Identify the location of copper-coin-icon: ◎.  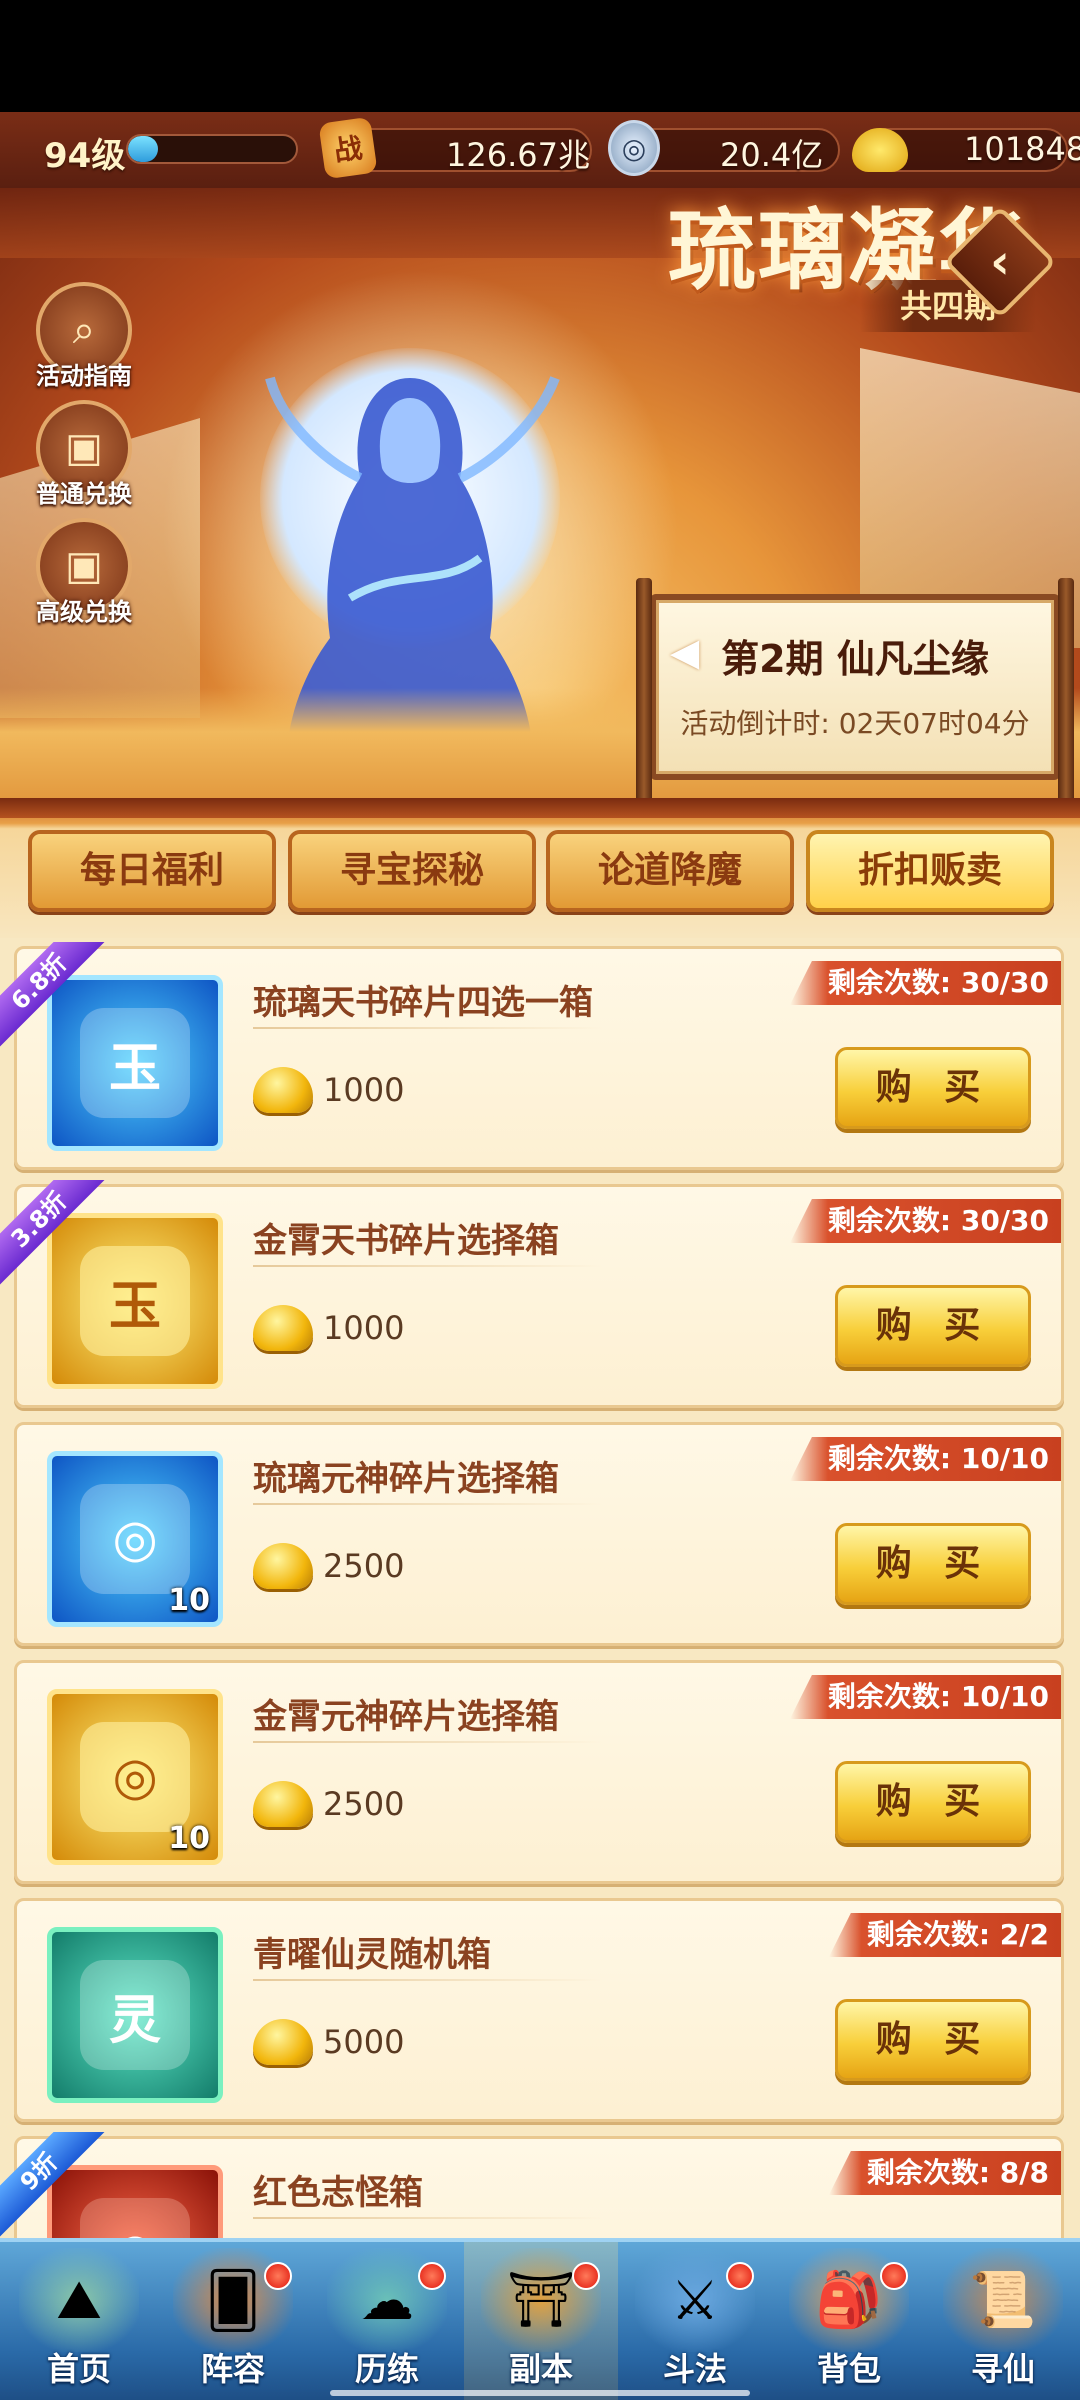
(634, 148).